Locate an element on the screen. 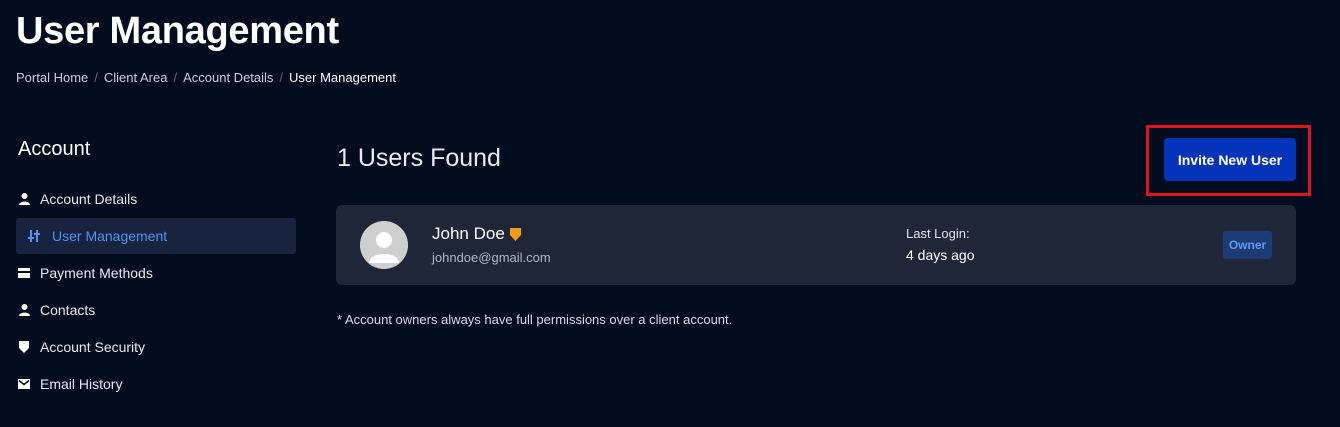  sidebar-item-account-details: Account Details is located at coordinates (156, 199).